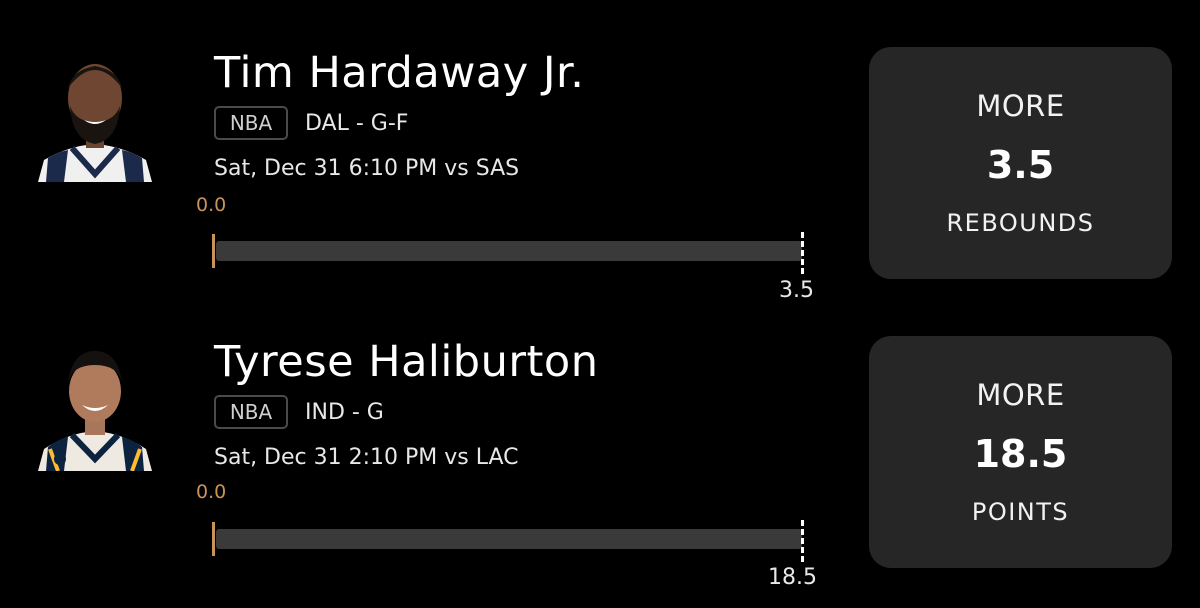  Describe the element at coordinates (1020, 223) in the screenshot. I see `pick-stat-type: REBOUNDS` at that location.